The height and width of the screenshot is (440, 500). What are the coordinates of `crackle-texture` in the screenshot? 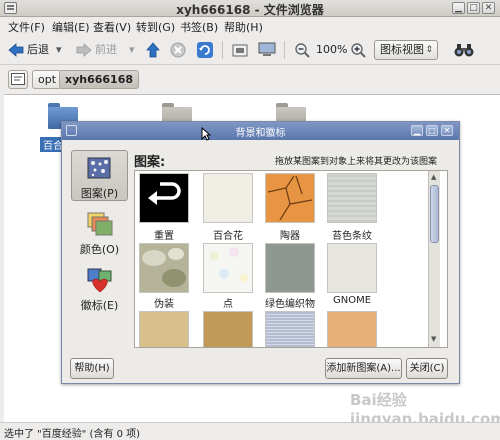 It's located at (290, 198).